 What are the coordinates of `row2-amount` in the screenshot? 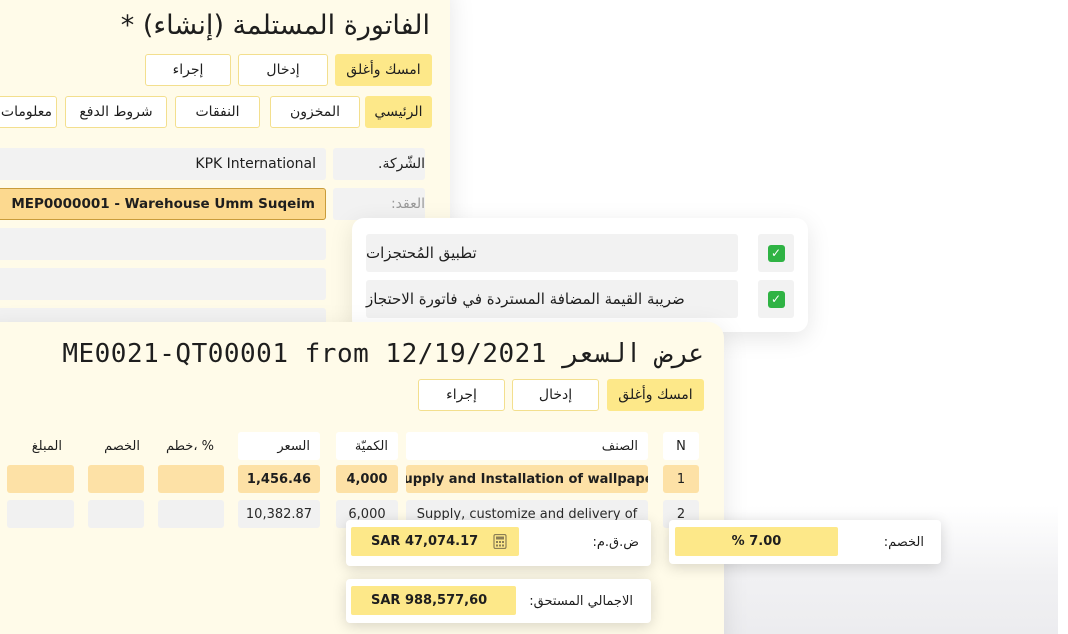 It's located at (40, 514).